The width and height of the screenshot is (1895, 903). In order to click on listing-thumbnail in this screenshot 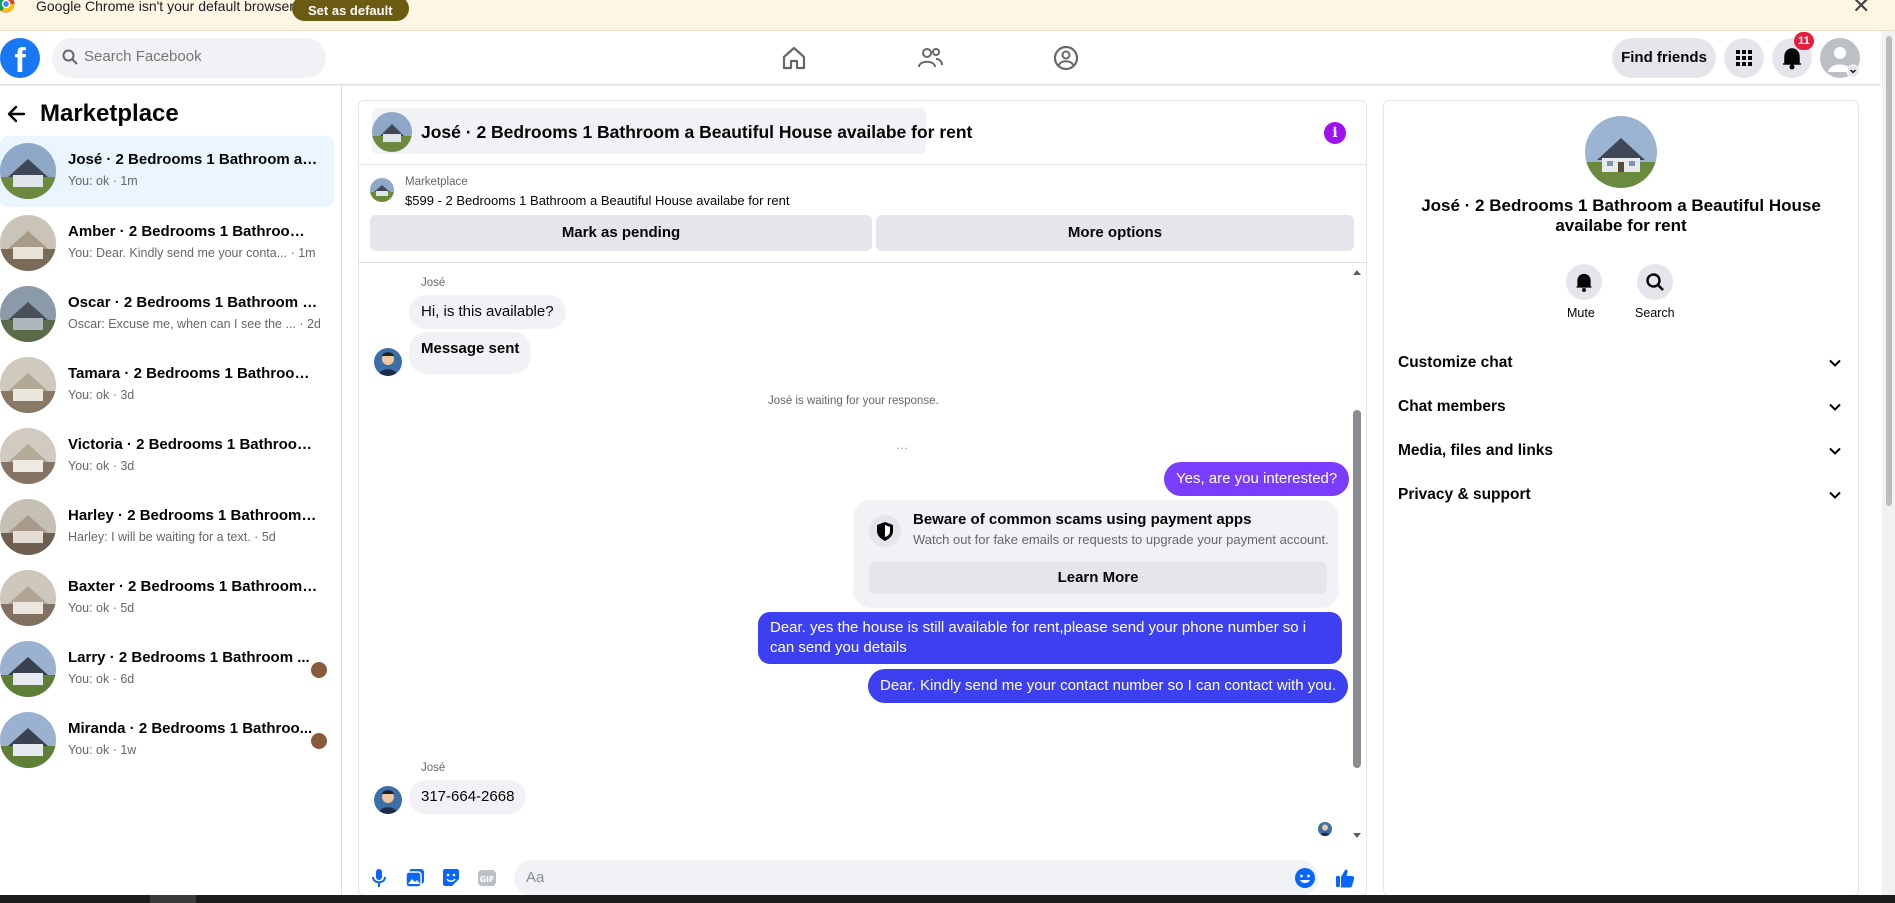, I will do `click(382, 190)`.